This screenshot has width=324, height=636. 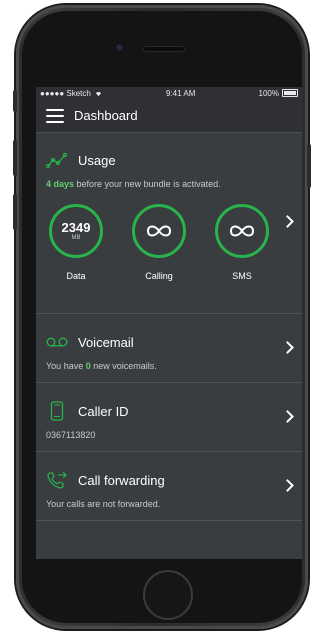 I want to click on bundle-days: 4 days, so click(x=60, y=184).